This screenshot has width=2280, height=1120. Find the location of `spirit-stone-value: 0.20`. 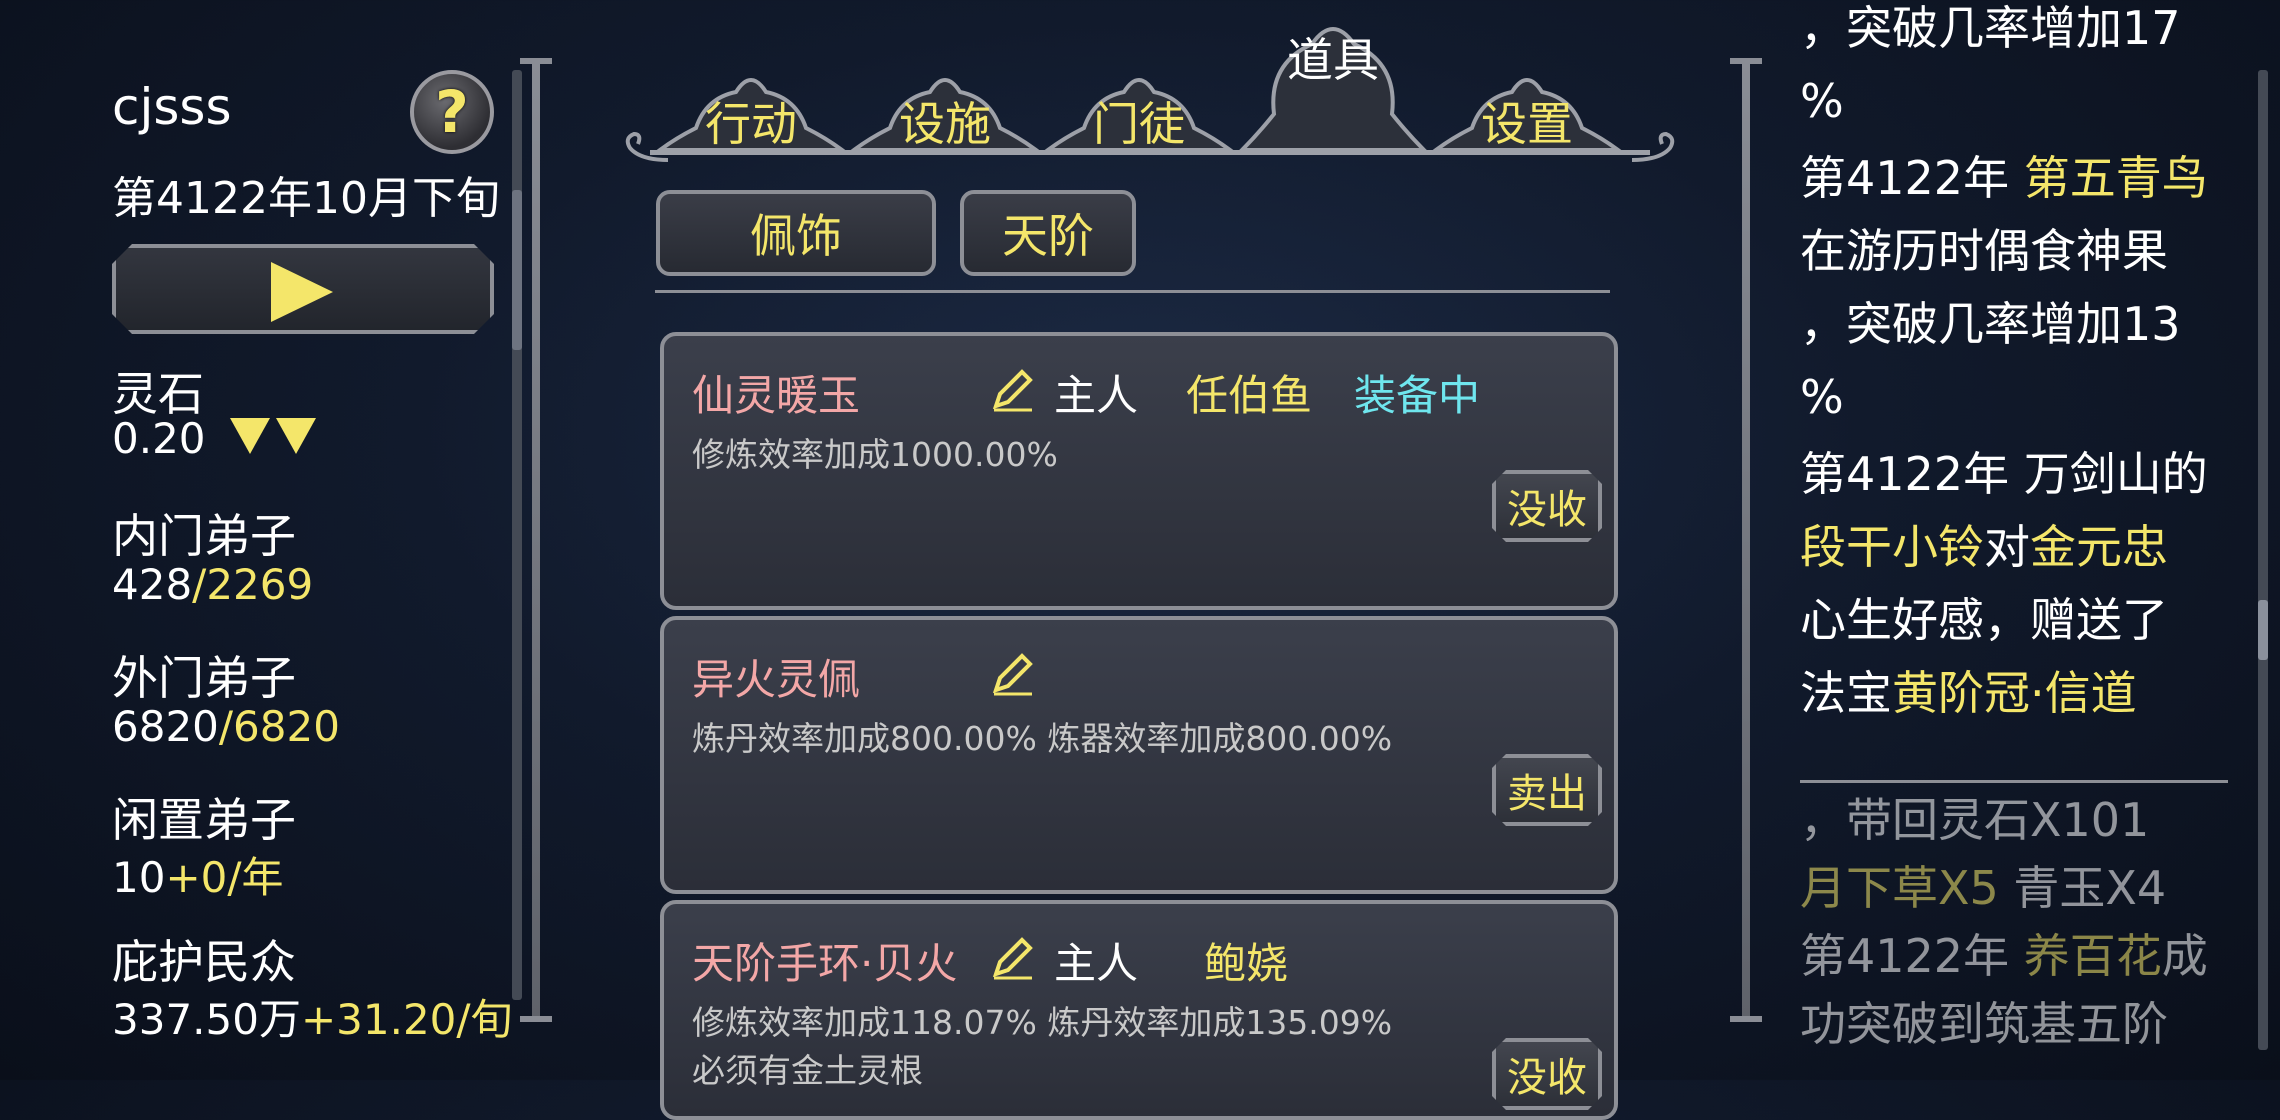

spirit-stone-value: 0.20 is located at coordinates (159, 438).